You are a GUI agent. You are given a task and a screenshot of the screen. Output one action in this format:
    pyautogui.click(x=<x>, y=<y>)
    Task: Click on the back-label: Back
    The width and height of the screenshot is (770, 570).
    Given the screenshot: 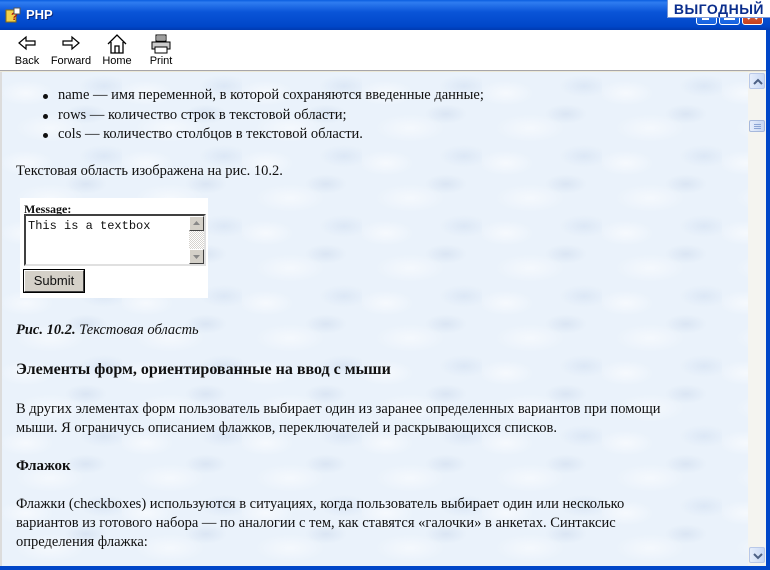 What is the action you would take?
    pyautogui.click(x=27, y=61)
    